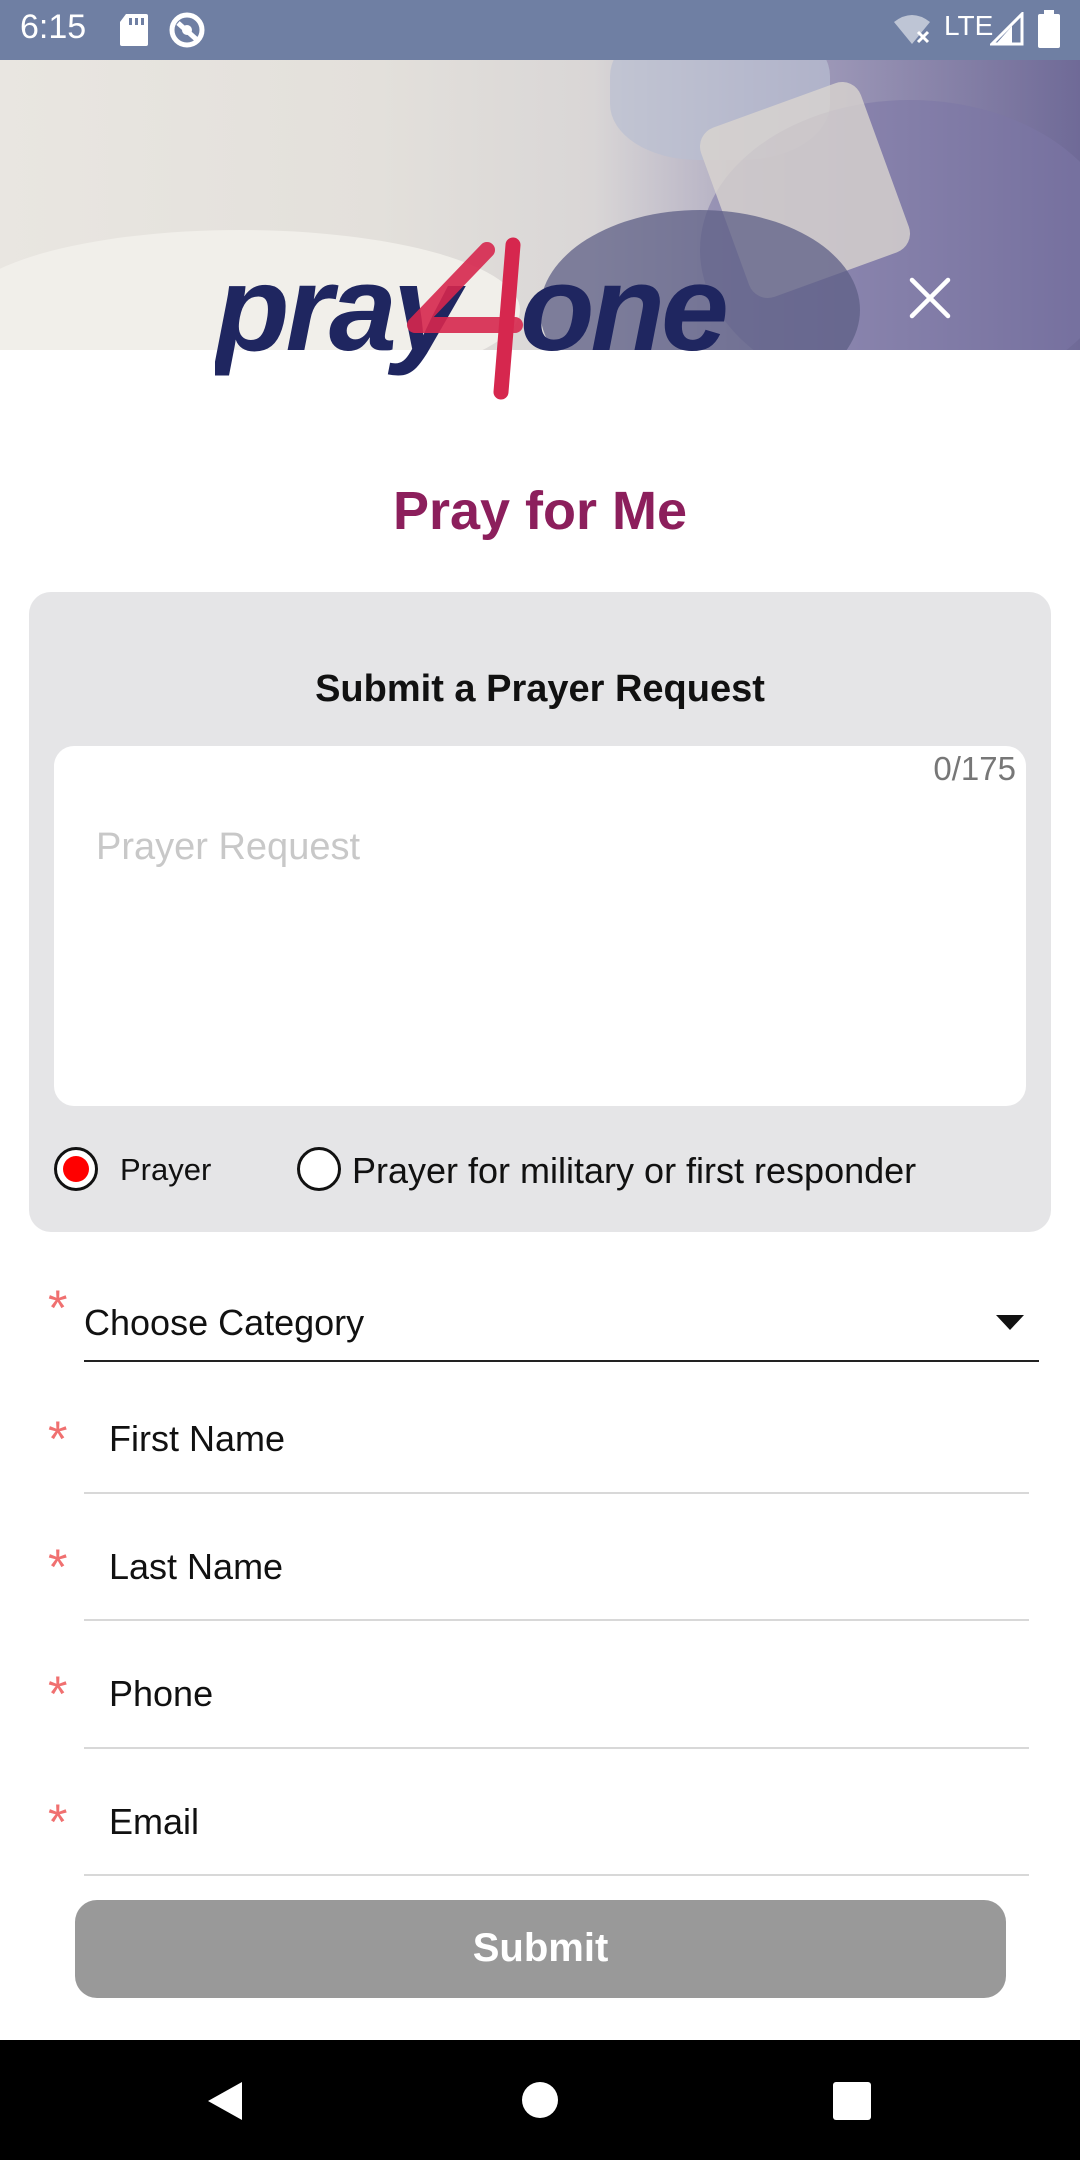 The image size is (1080, 2160). I want to click on dropdown-caret-icon, so click(1010, 1322).